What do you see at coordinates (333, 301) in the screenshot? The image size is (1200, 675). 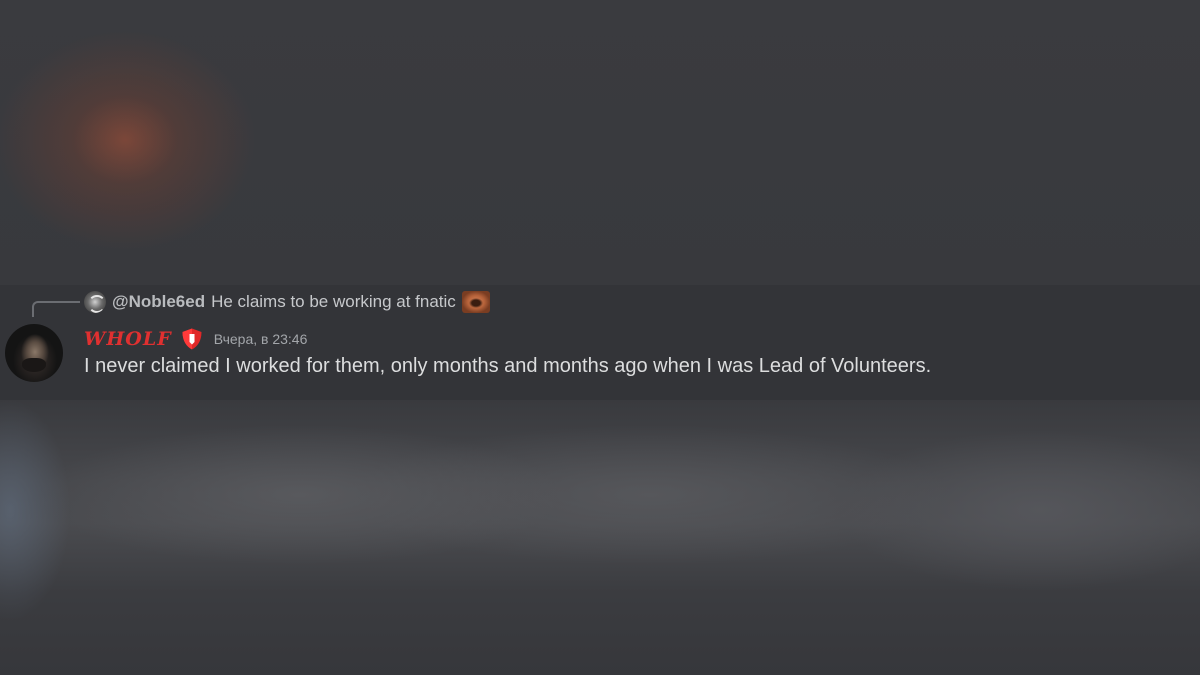 I see `reply-text: He claims to be working at fnatic` at bounding box center [333, 301].